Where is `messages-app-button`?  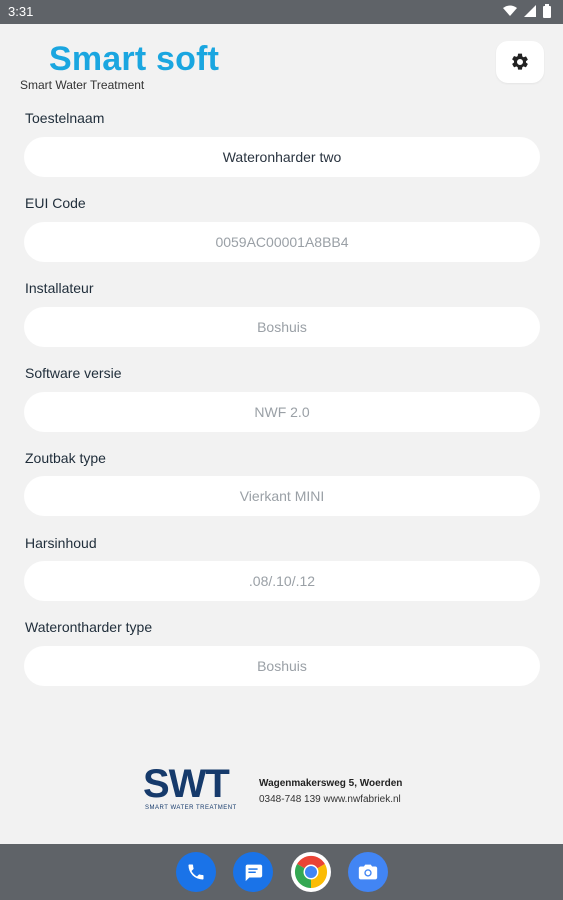 messages-app-button is located at coordinates (253, 872).